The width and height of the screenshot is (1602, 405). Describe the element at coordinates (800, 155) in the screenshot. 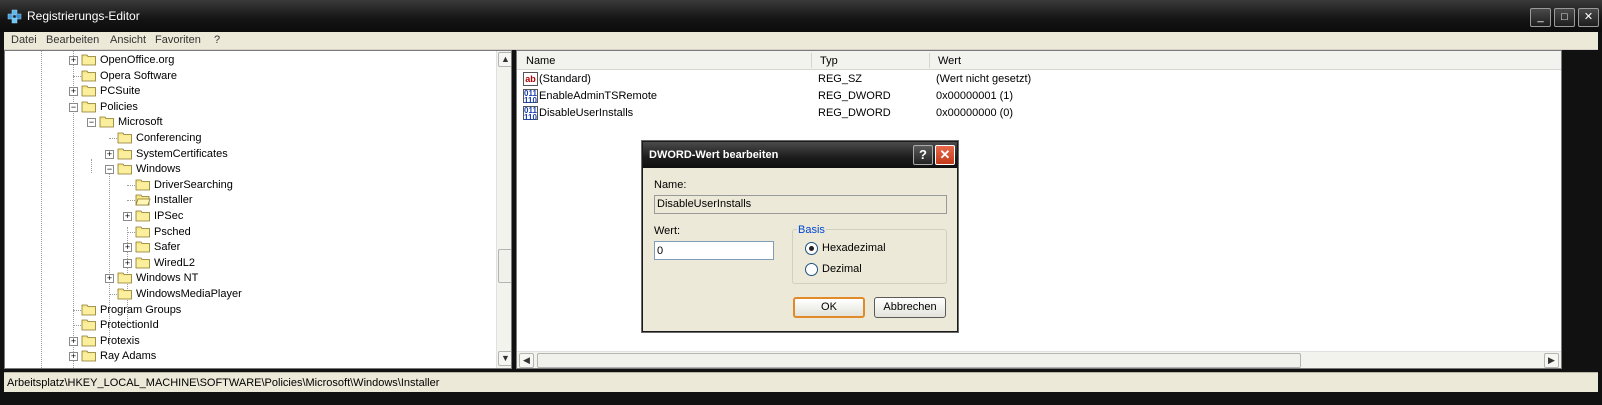

I see `dialog-title-bar: DWORD-Wert bearbeiten ? ✕` at that location.